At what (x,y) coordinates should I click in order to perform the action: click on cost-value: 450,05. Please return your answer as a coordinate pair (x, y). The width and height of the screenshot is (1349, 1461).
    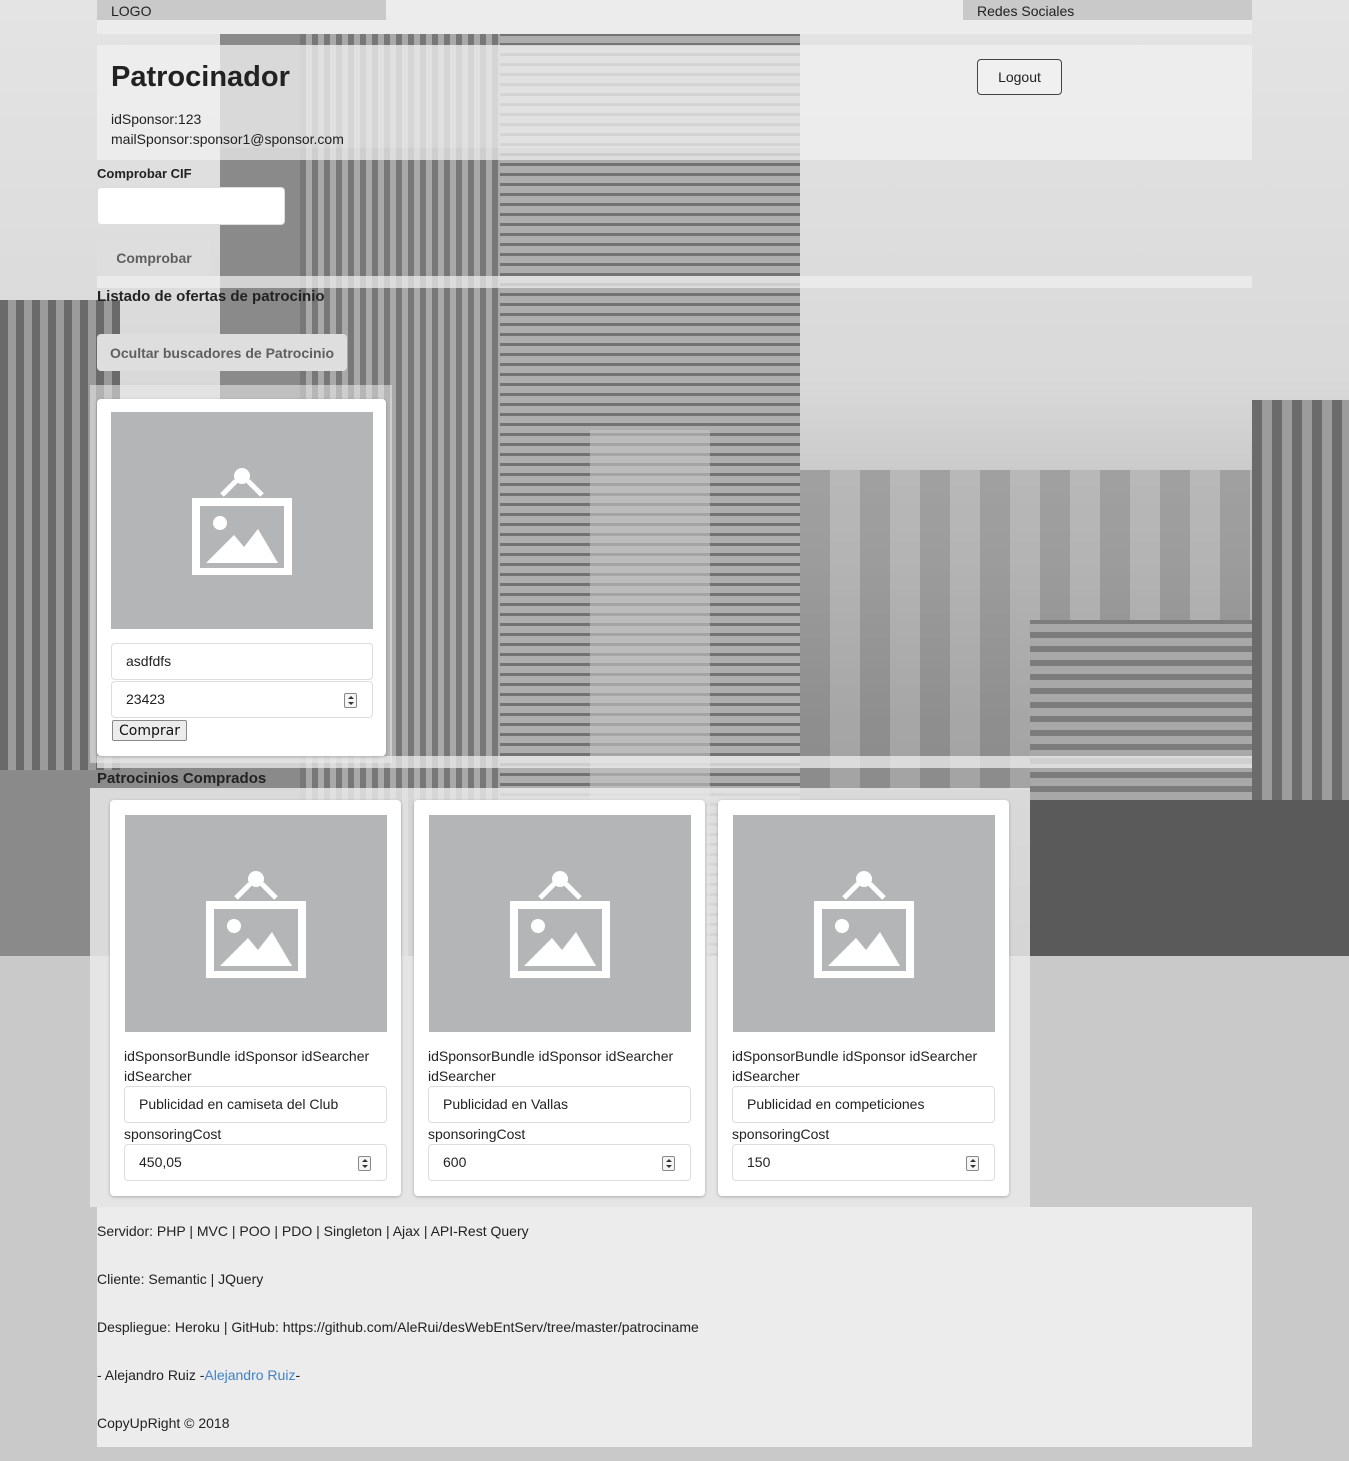
    Looking at the image, I should click on (160, 1162).